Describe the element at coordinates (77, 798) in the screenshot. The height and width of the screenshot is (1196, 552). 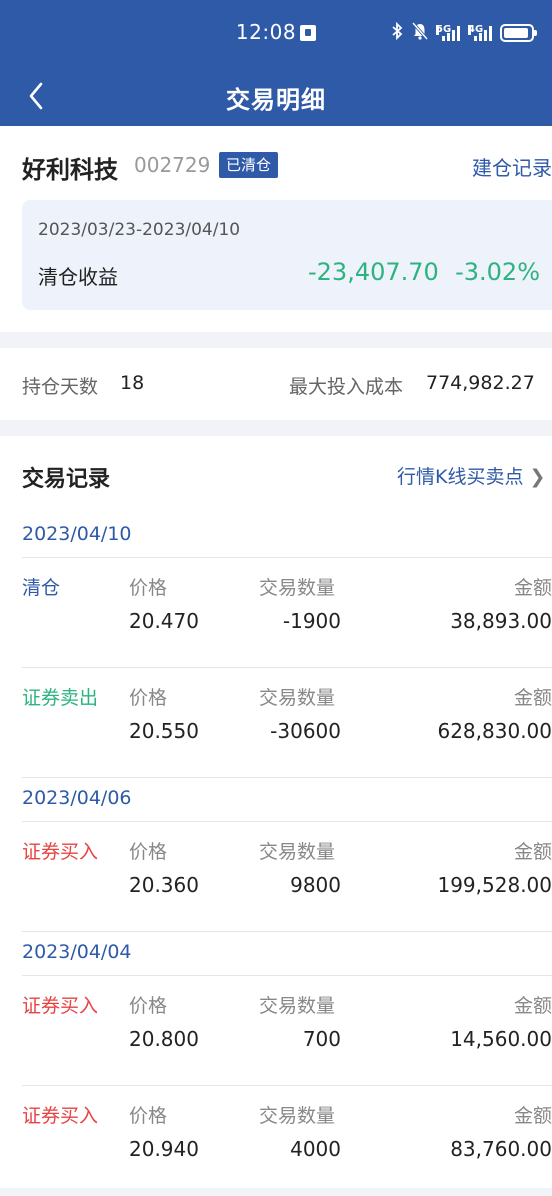
I see `date-label: 2023/04/06` at that location.